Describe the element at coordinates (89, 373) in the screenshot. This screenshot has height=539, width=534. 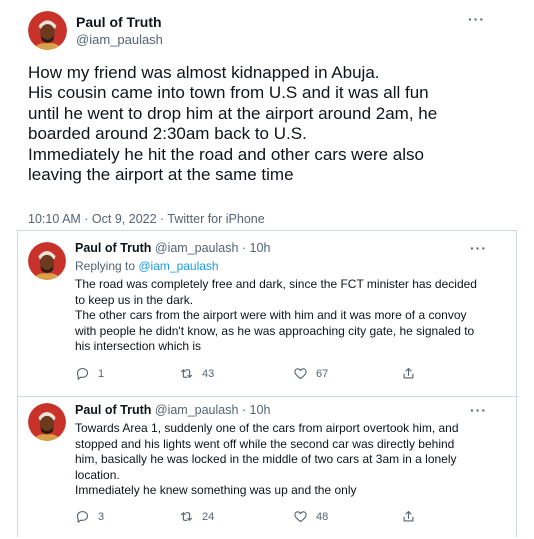
I see `reply-button: 1` at that location.